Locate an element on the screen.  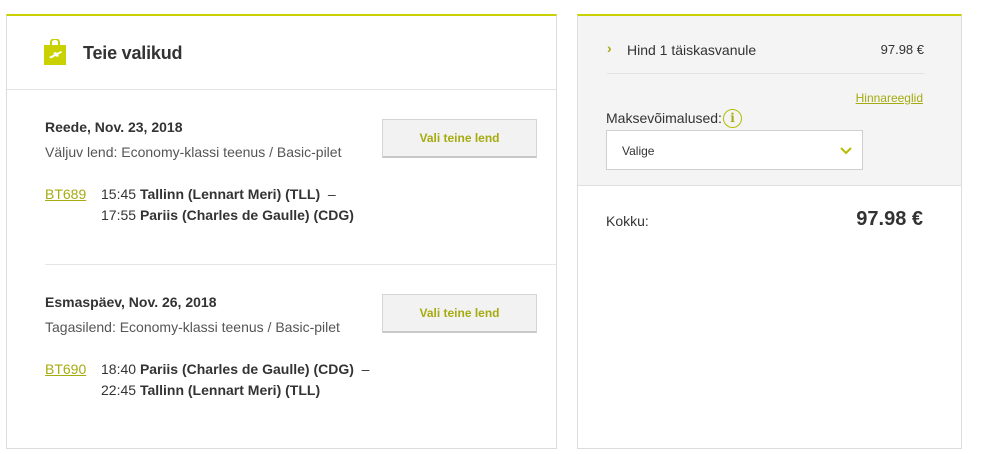
chevron-right-icon: › is located at coordinates (609, 48).